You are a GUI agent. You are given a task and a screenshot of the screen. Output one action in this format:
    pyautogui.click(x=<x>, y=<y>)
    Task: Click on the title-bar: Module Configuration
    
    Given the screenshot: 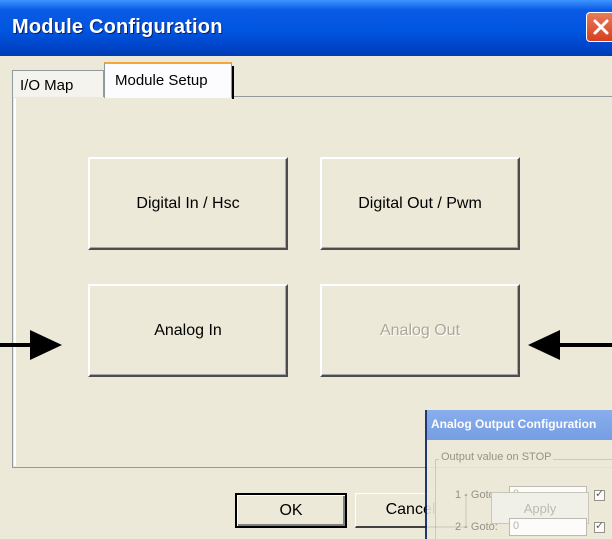 What is the action you would take?
    pyautogui.click(x=306, y=28)
    